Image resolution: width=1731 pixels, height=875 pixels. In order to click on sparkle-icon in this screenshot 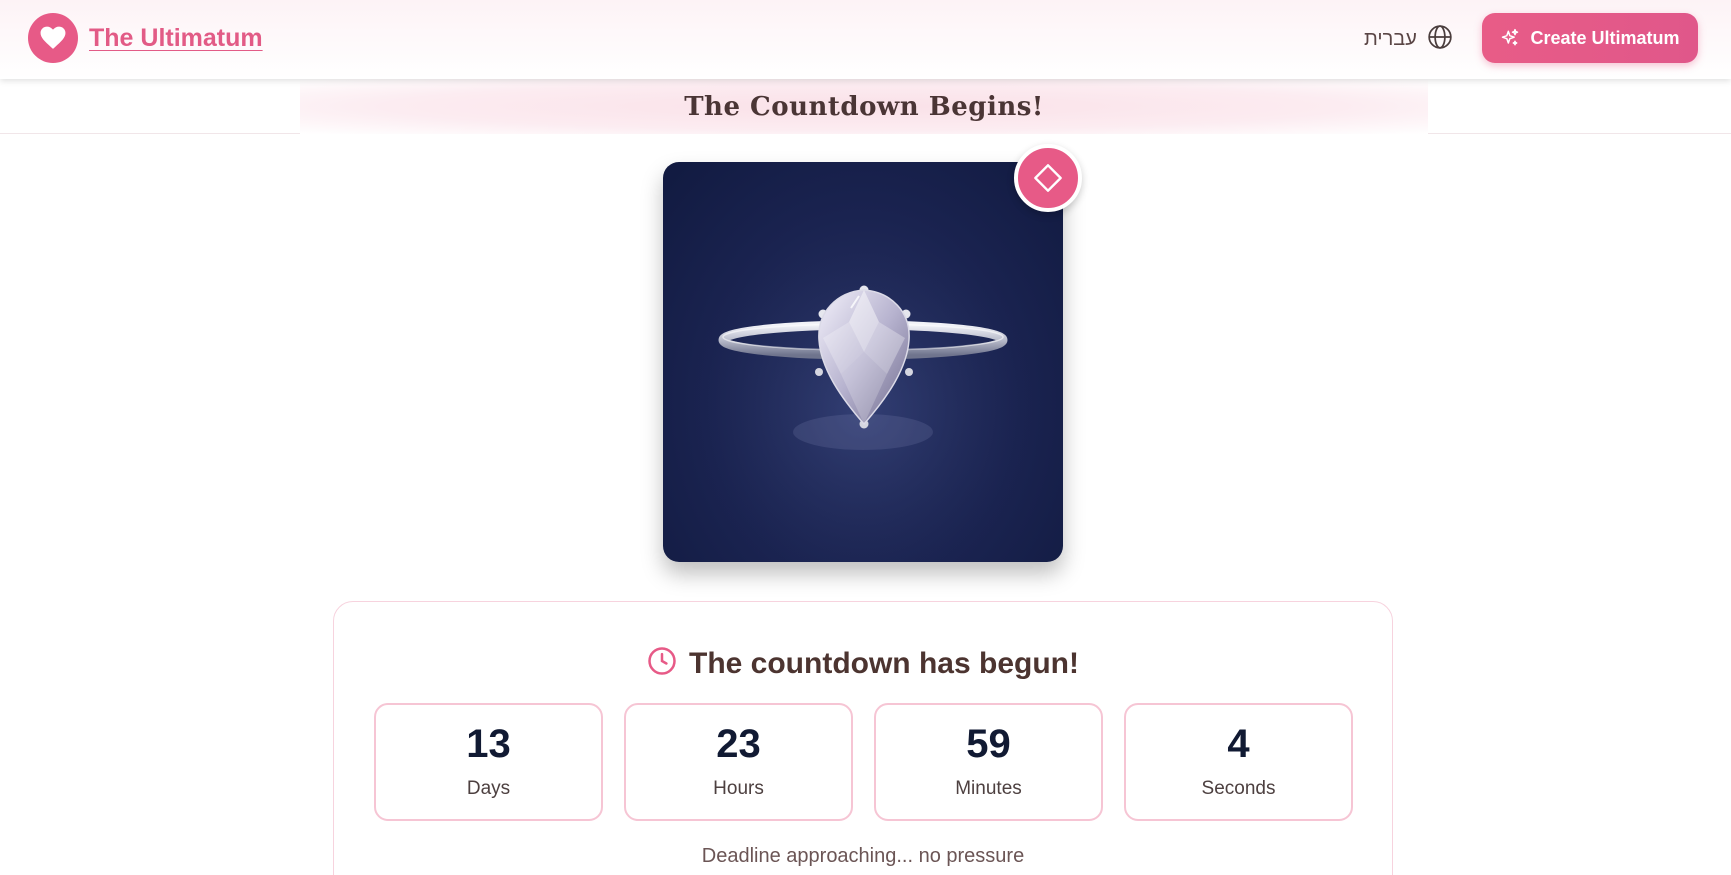, I will do `click(1510, 38)`.